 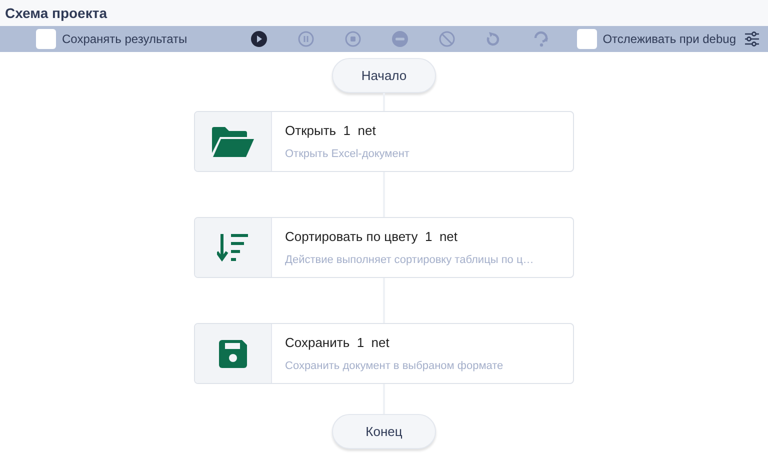 I want to click on save-icon, so click(x=233, y=354).